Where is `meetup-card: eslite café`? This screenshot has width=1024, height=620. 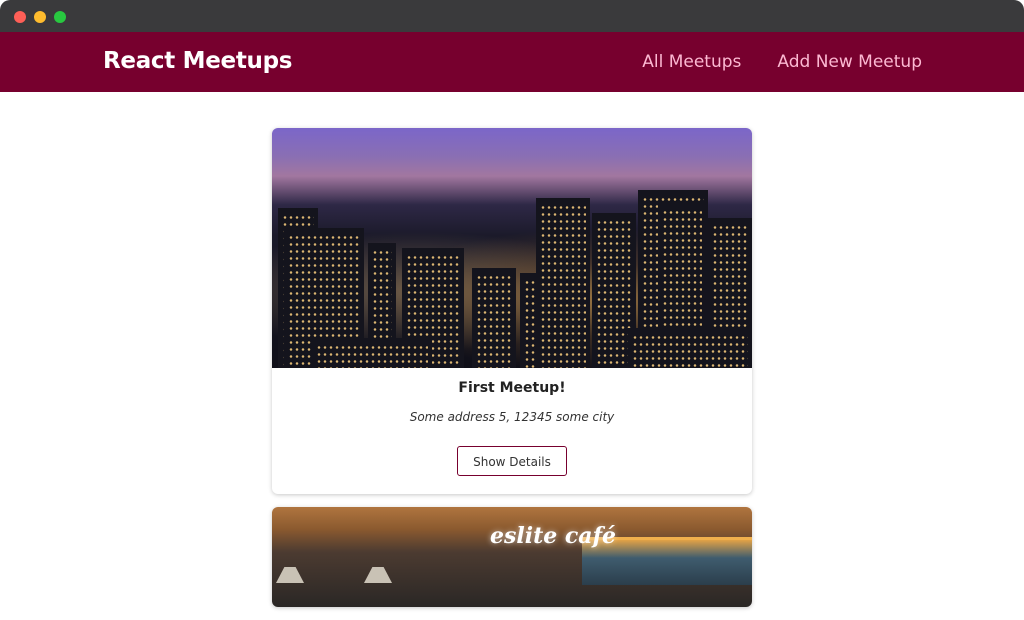 meetup-card: eslite café is located at coordinates (512, 557).